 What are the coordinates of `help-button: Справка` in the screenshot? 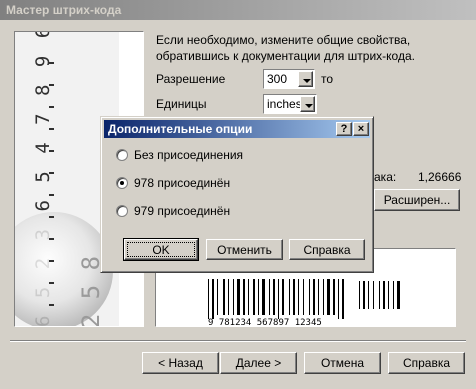 It's located at (426, 363).